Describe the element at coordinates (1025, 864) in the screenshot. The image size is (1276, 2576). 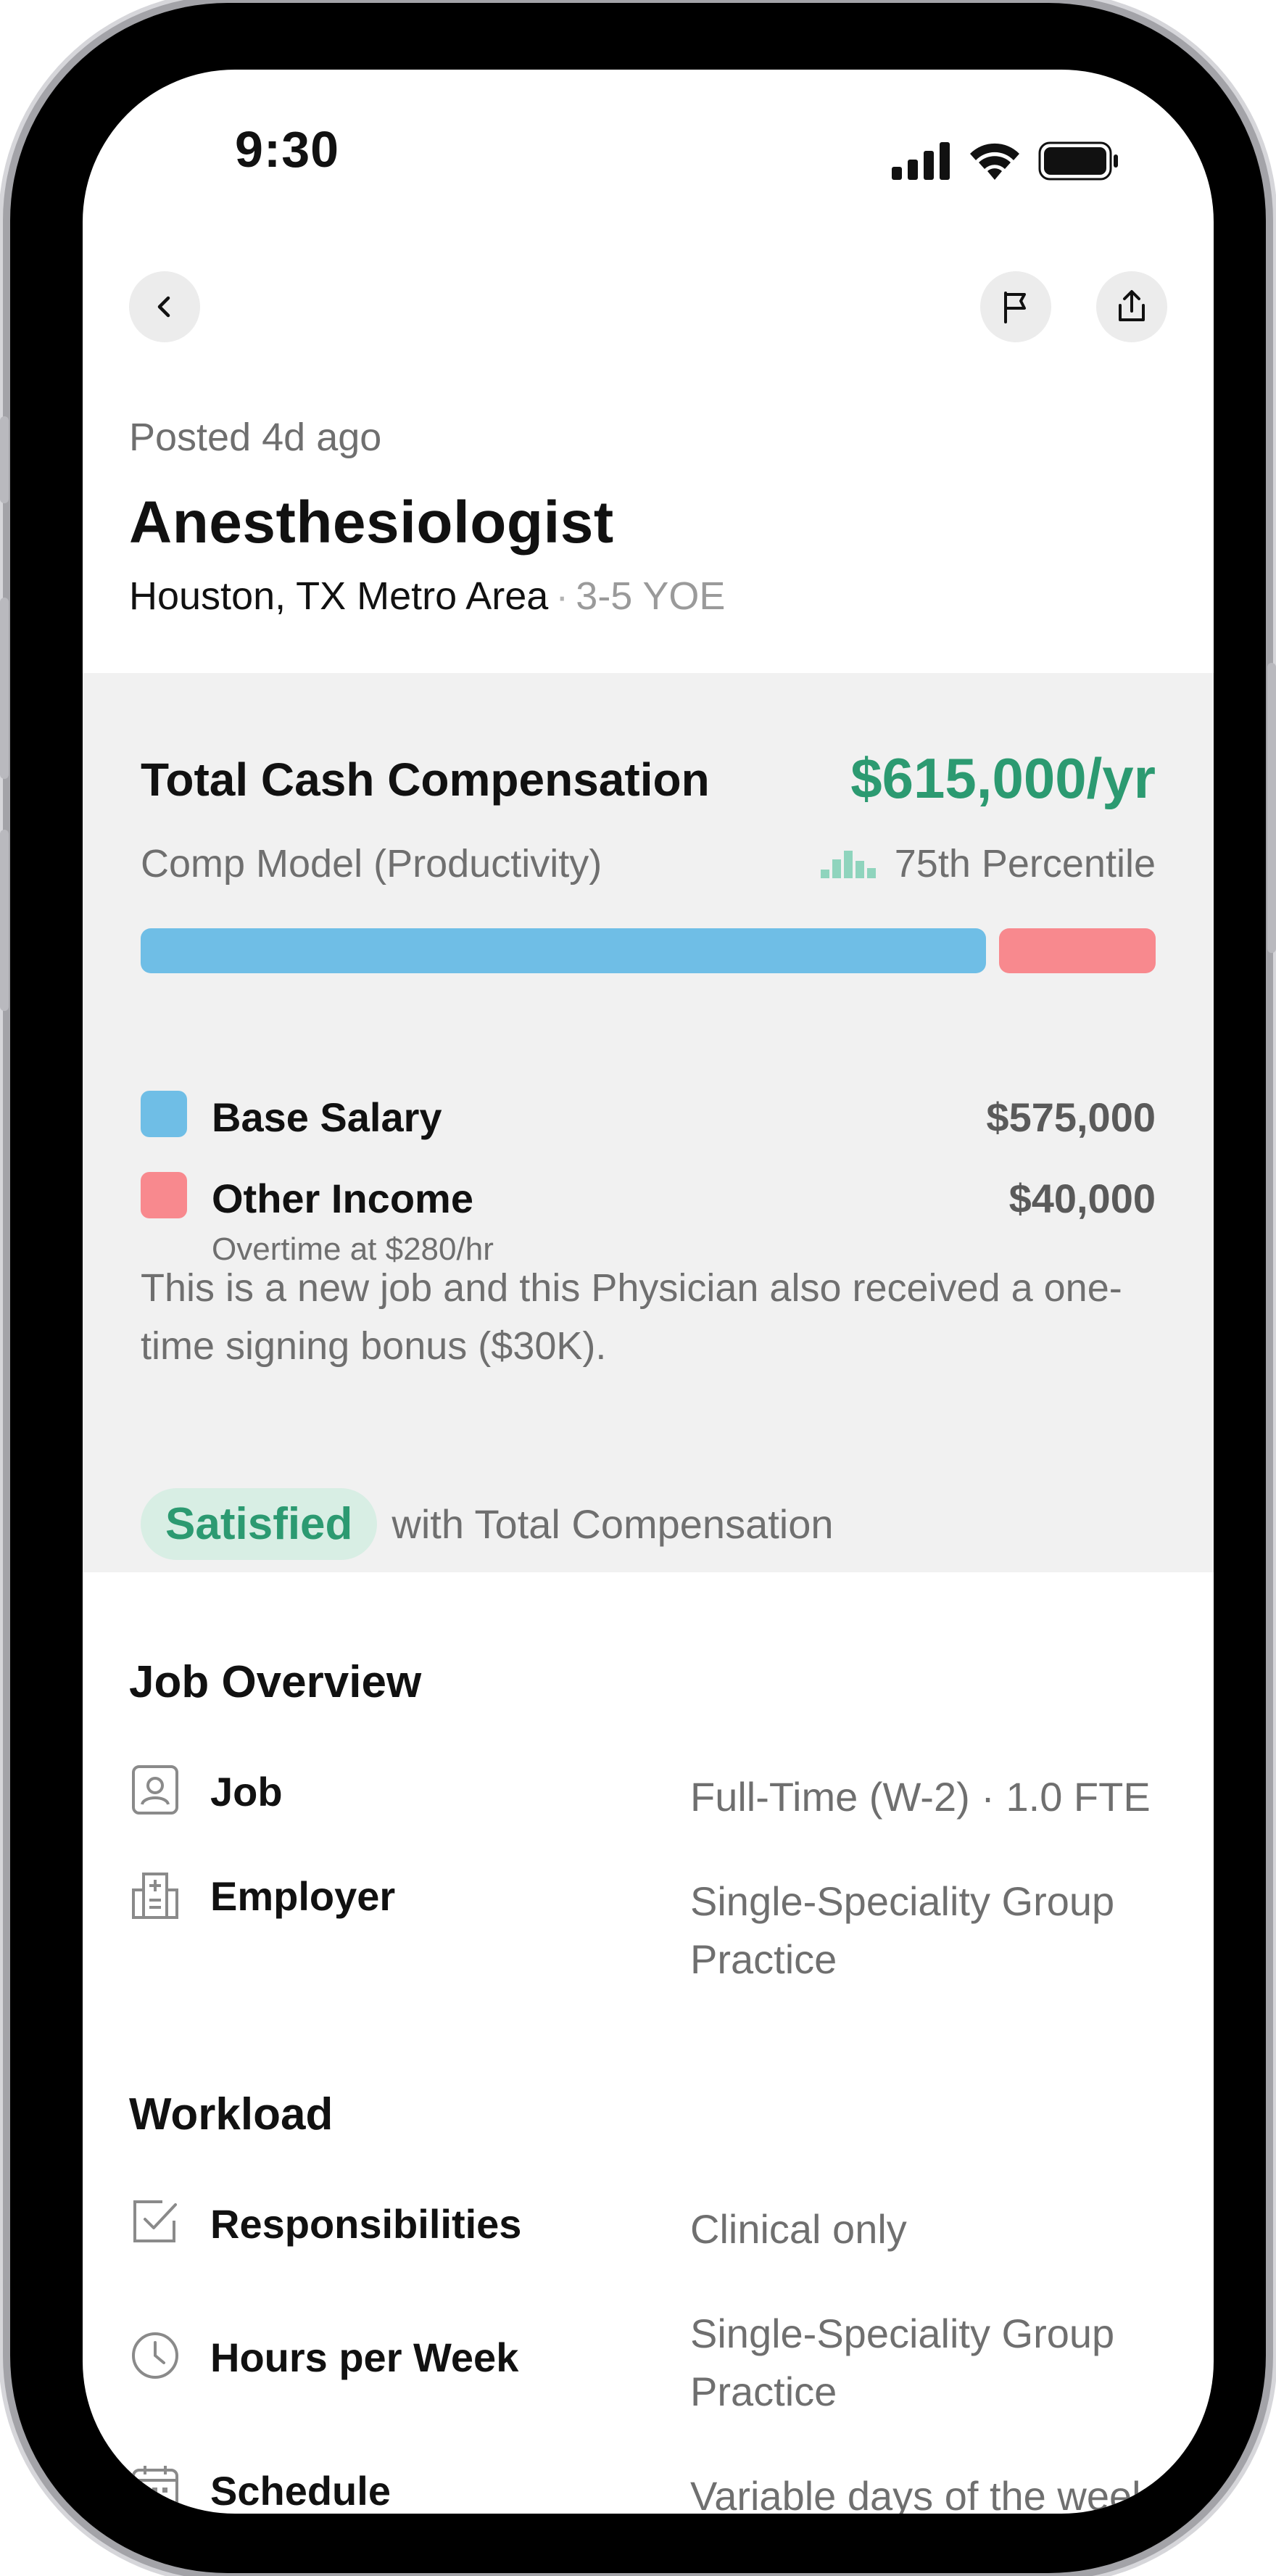
I see `percentile-label: 75th Percentile` at that location.